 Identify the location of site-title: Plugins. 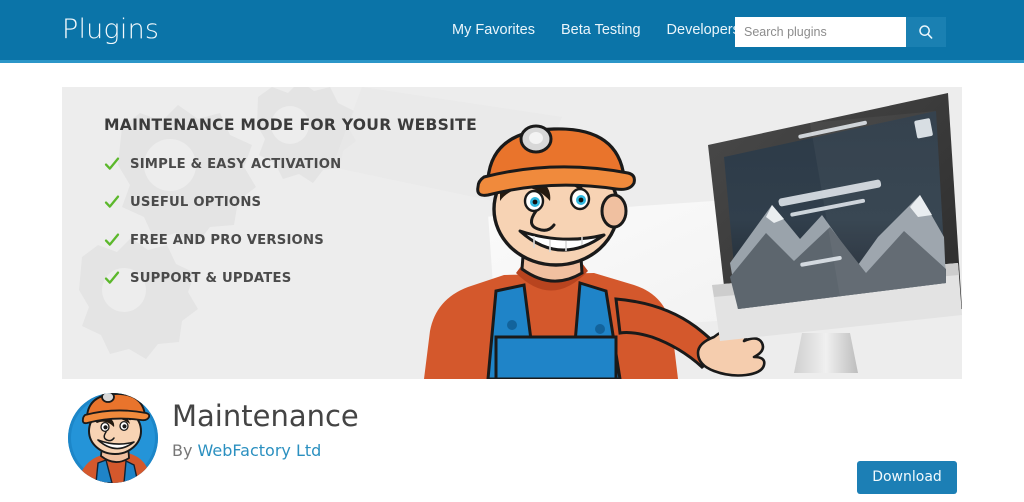
(110, 30).